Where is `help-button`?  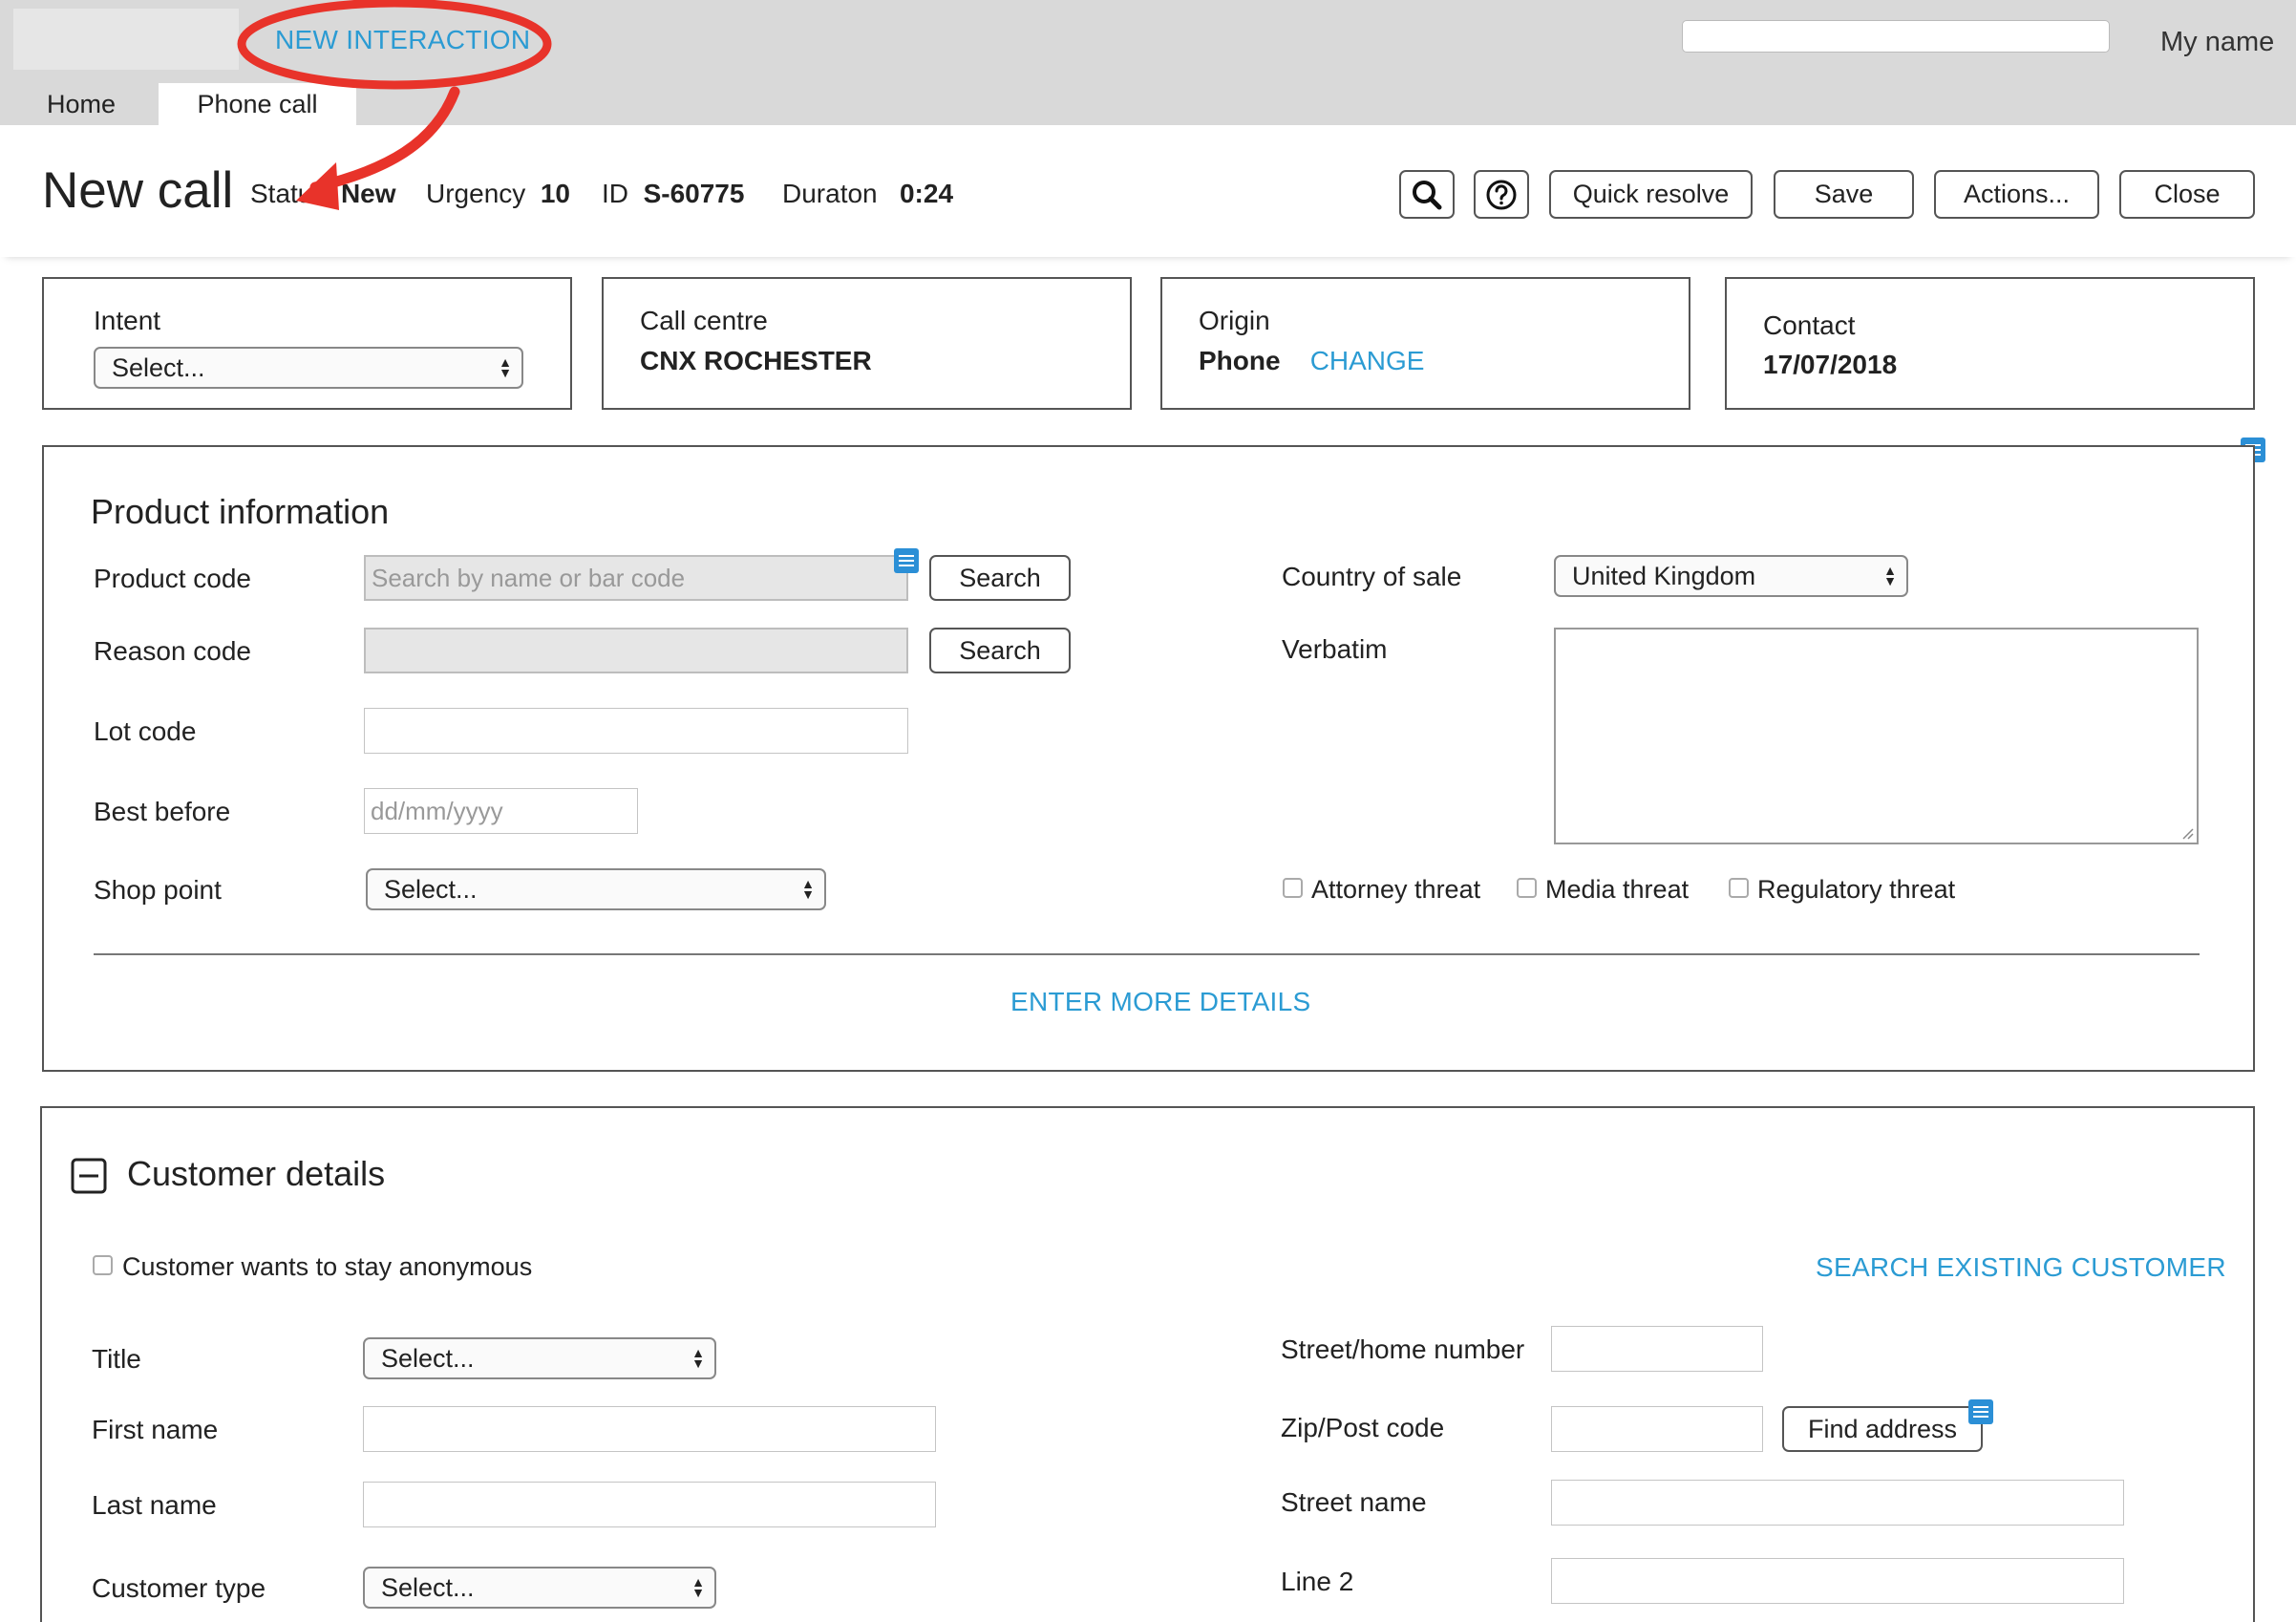 help-button is located at coordinates (1501, 194).